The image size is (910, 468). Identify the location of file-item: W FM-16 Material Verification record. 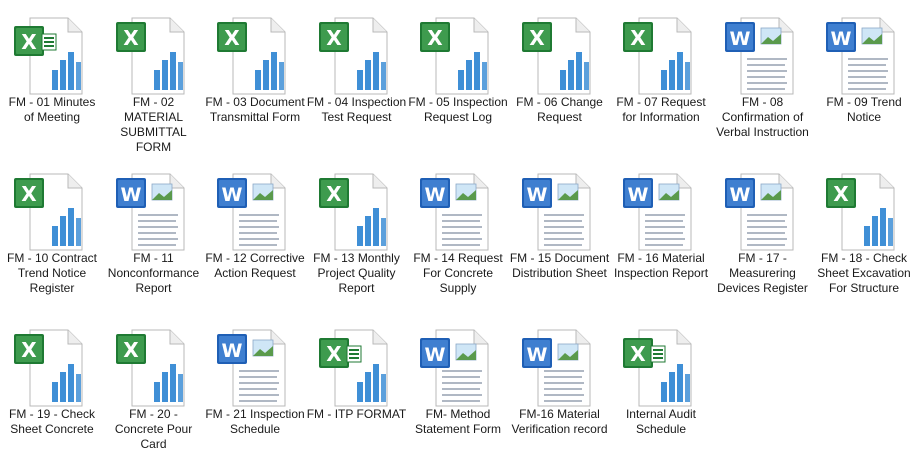
(559, 393).